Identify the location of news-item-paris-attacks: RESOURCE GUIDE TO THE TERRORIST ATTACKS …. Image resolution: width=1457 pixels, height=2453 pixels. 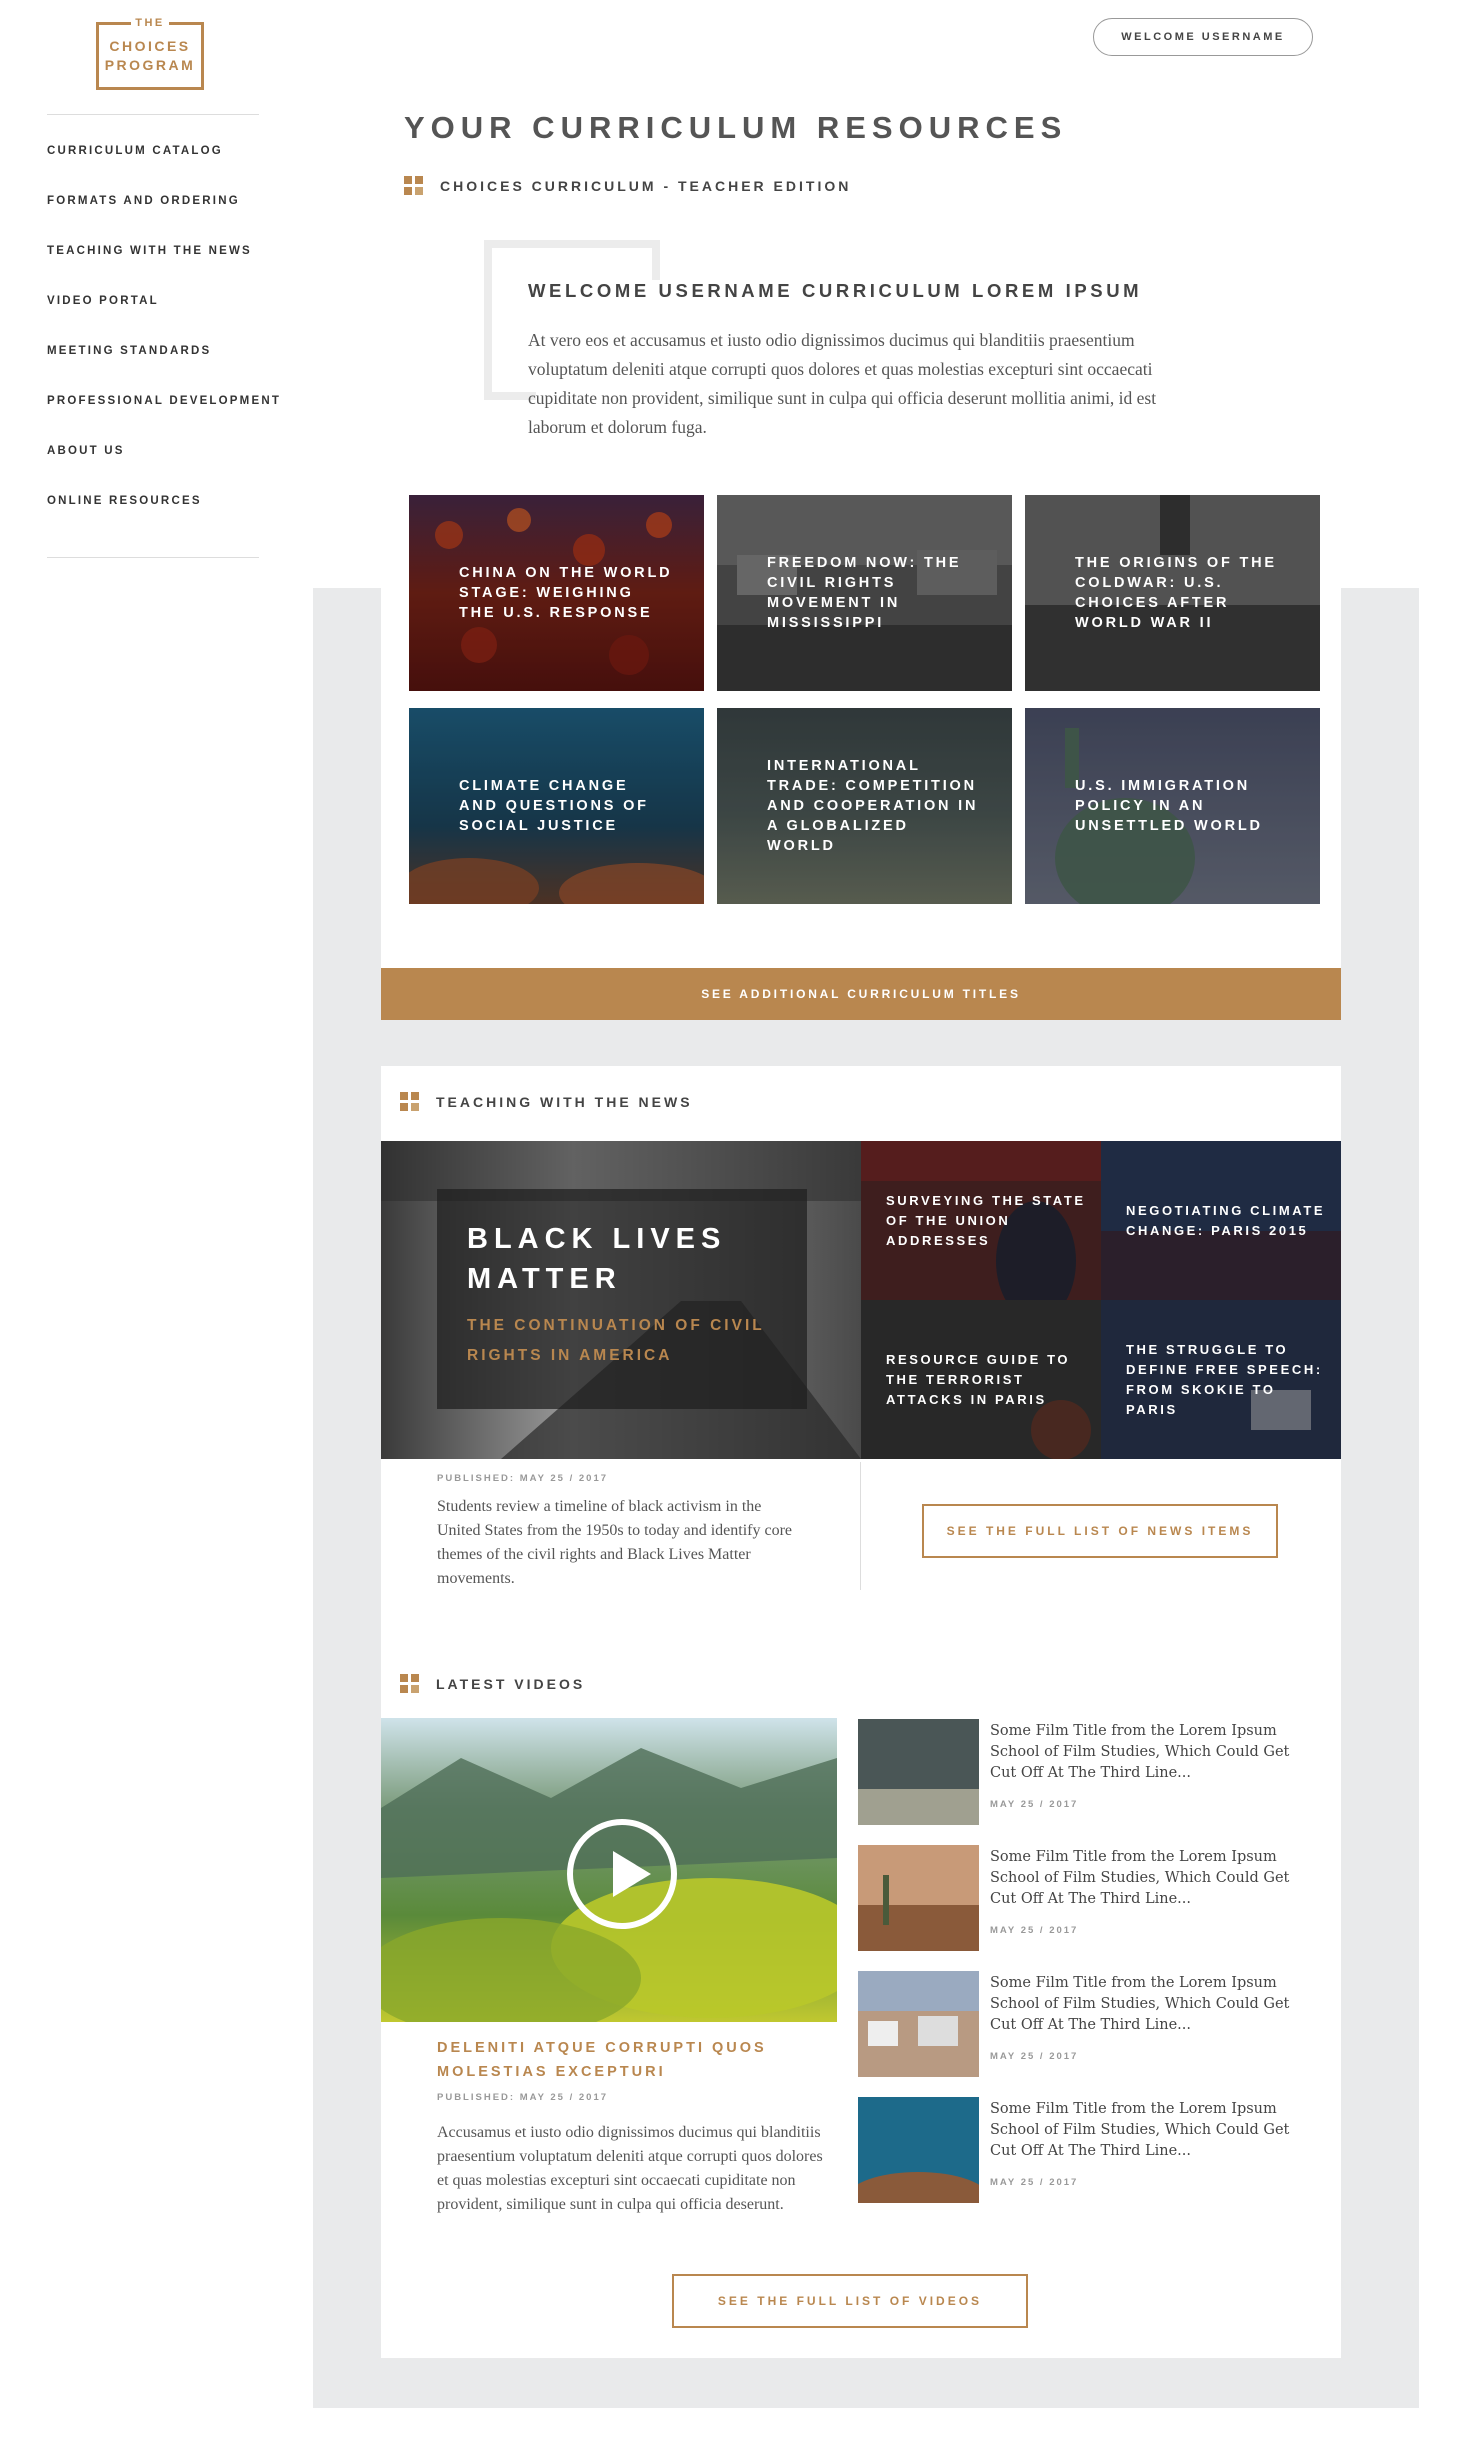
(981, 1379).